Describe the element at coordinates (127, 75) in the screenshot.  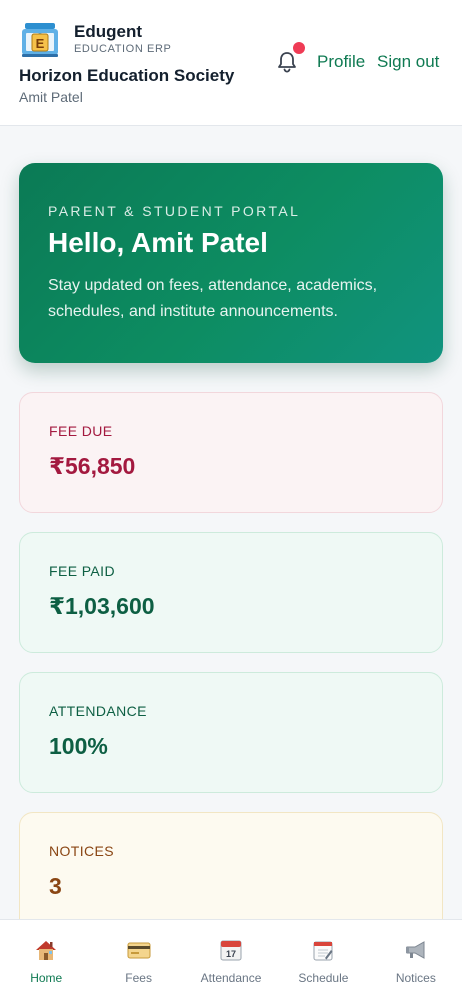
I see `organization-name: Horizon Education Society` at that location.